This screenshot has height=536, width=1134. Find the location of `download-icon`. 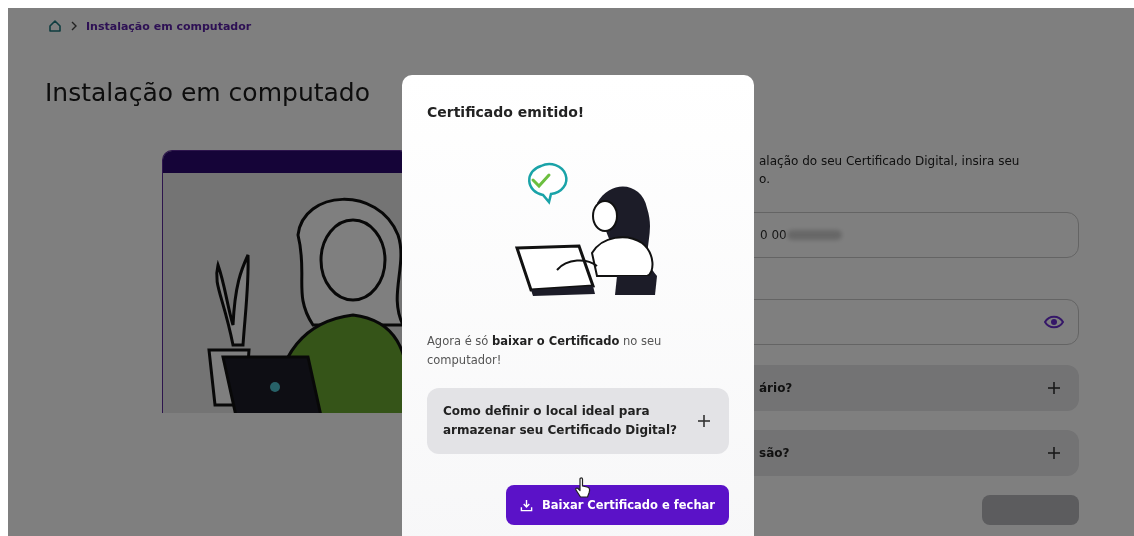

download-icon is located at coordinates (527, 505).